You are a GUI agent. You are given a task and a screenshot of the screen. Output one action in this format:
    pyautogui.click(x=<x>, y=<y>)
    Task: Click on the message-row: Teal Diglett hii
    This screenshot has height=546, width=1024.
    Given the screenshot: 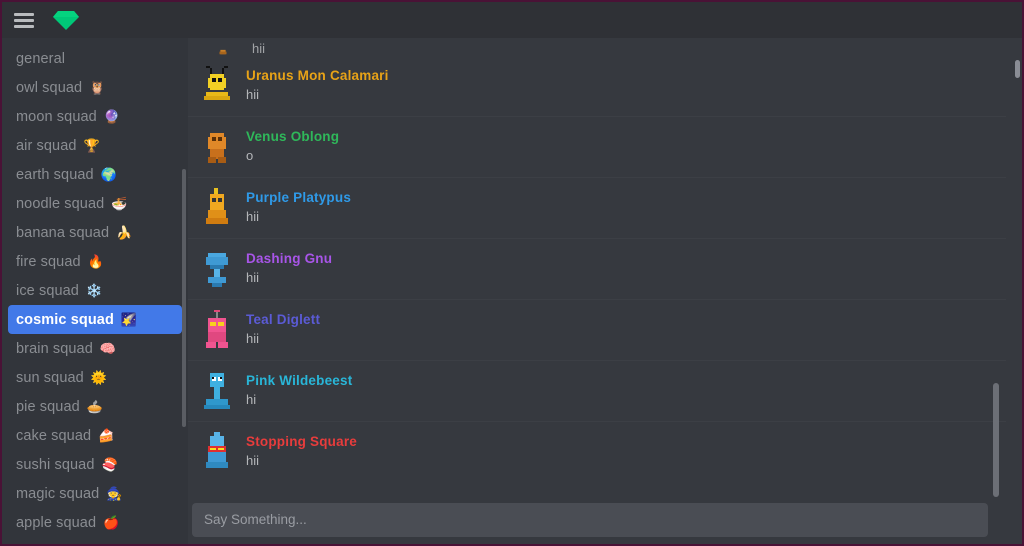 What is the action you would take?
    pyautogui.click(x=597, y=329)
    